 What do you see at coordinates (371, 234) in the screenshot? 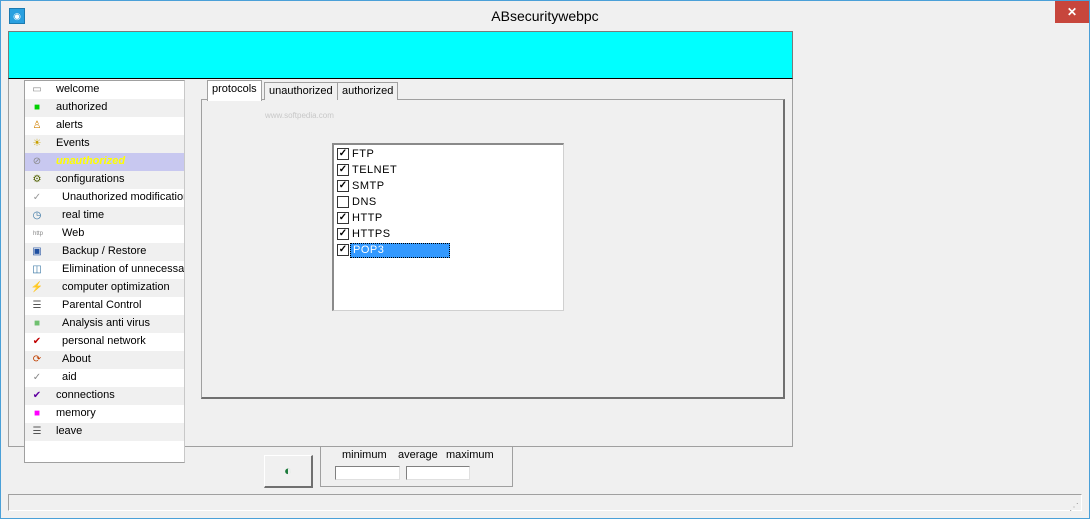
I see `protocol-label: HTTPS` at bounding box center [371, 234].